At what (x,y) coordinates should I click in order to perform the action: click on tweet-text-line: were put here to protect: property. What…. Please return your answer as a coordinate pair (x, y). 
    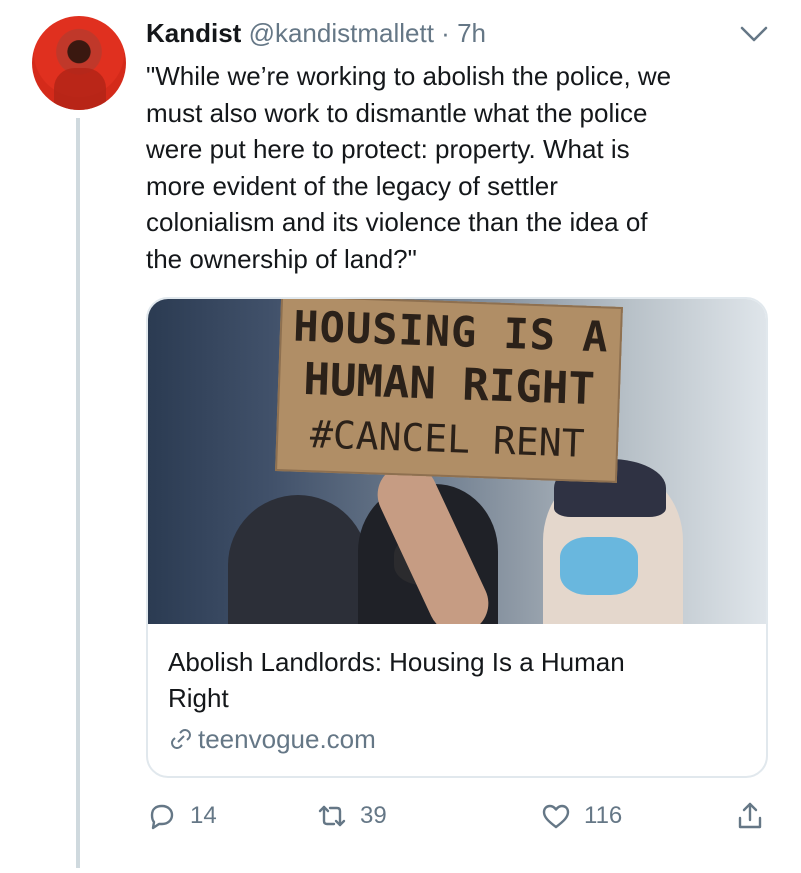
    Looking at the image, I should click on (388, 149).